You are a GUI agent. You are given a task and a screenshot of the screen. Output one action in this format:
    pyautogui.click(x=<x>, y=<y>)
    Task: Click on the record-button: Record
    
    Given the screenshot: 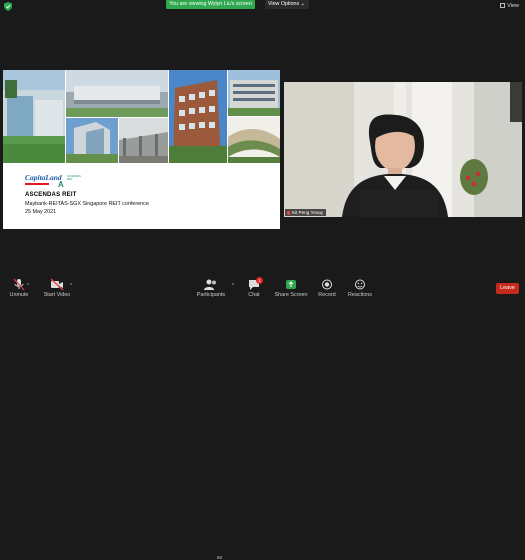 What is the action you would take?
    pyautogui.click(x=327, y=287)
    